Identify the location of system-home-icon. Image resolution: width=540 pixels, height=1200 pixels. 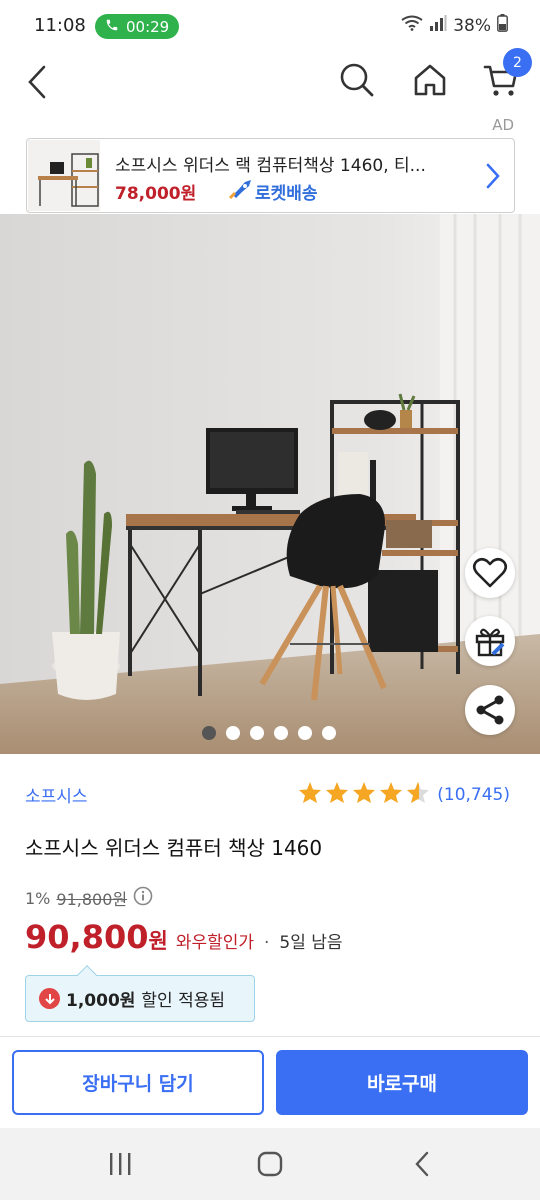
(270, 1164).